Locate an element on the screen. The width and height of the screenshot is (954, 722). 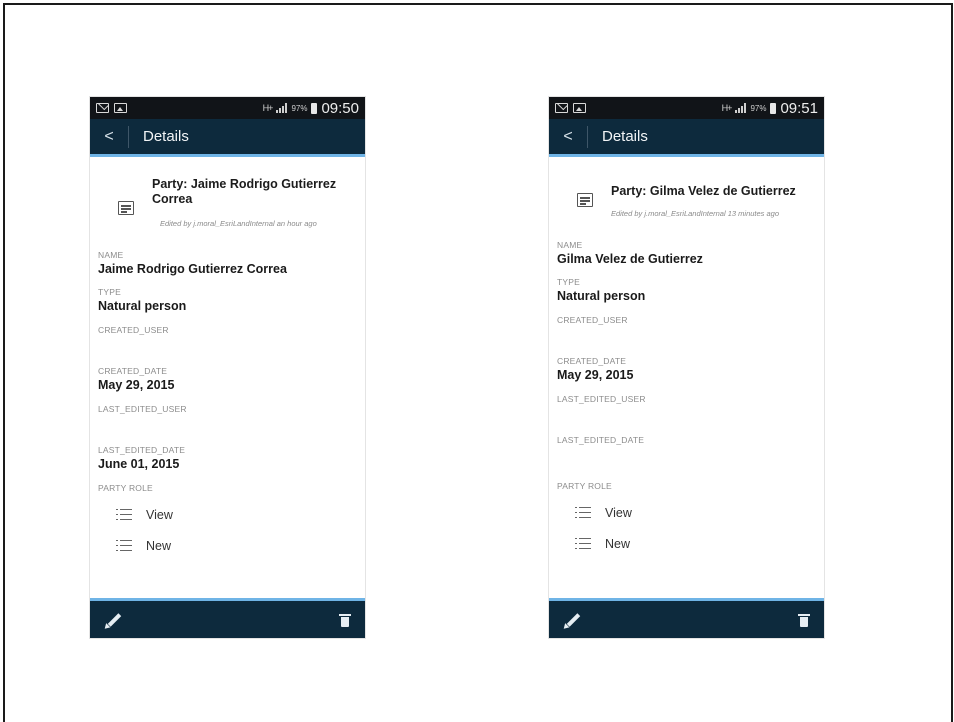
field-name: NAME Gilma Velez de Gutierrez is located at coordinates (686, 253).